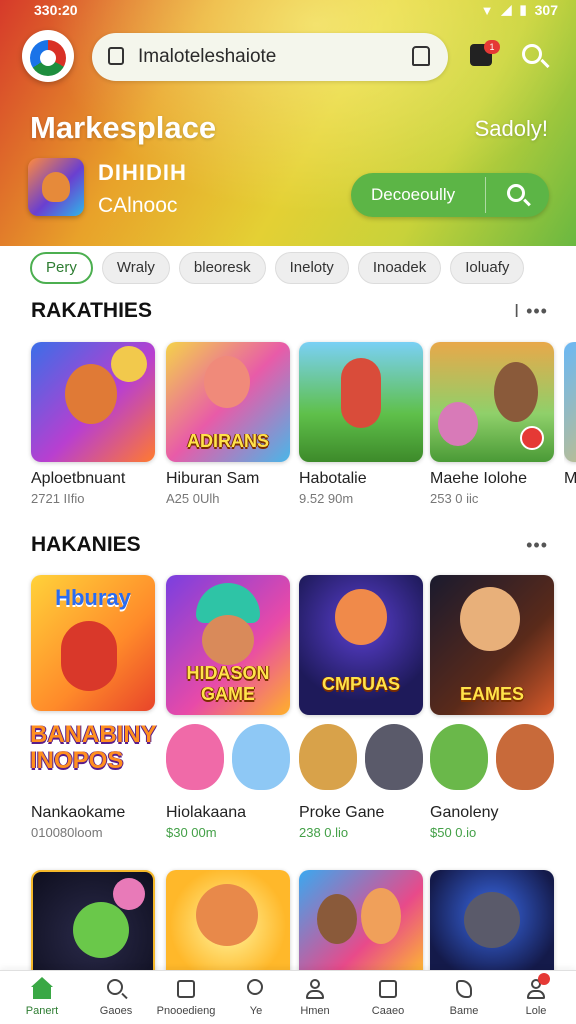 The width and height of the screenshot is (576, 1024). Describe the element at coordinates (487, 268) in the screenshot. I see `chip-5: Ioluafy` at that location.